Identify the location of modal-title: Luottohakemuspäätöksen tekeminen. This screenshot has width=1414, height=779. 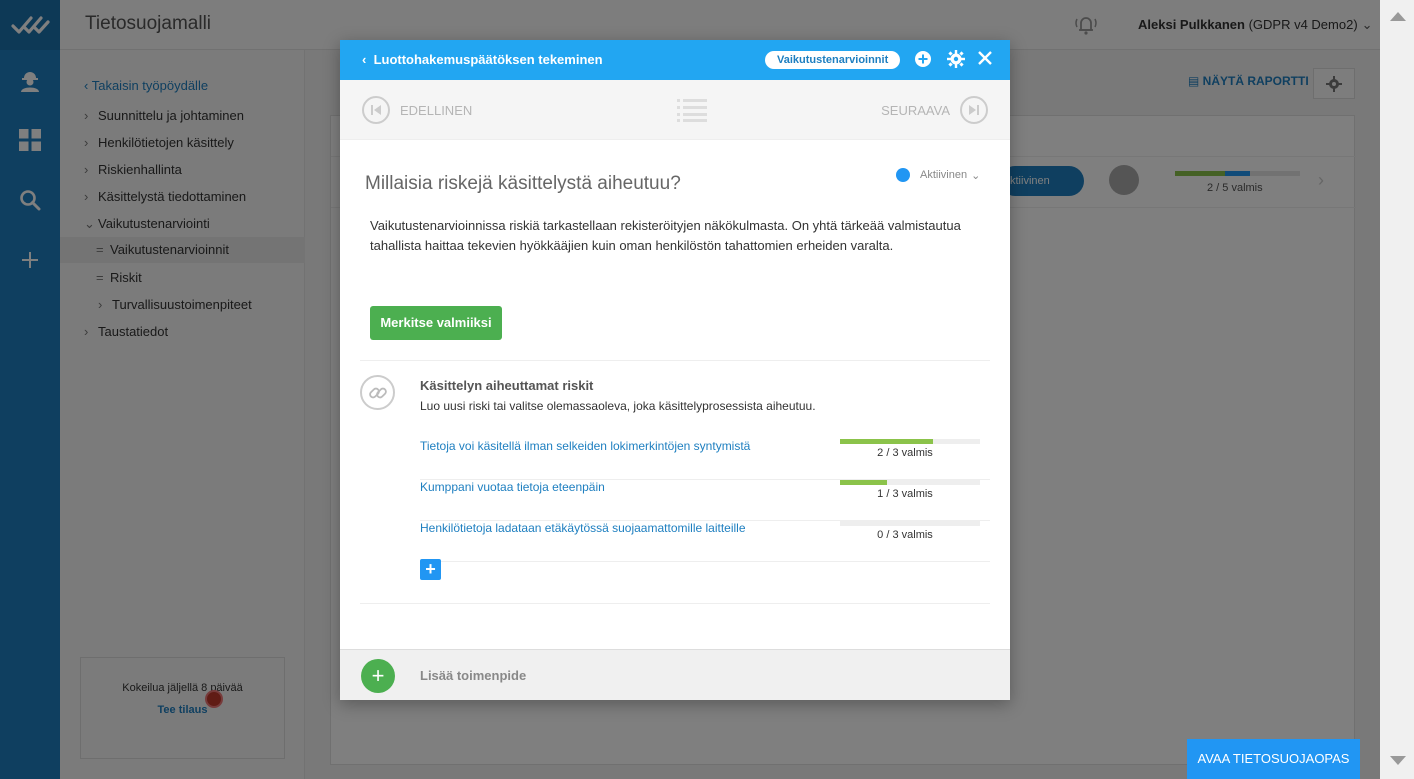
(488, 59).